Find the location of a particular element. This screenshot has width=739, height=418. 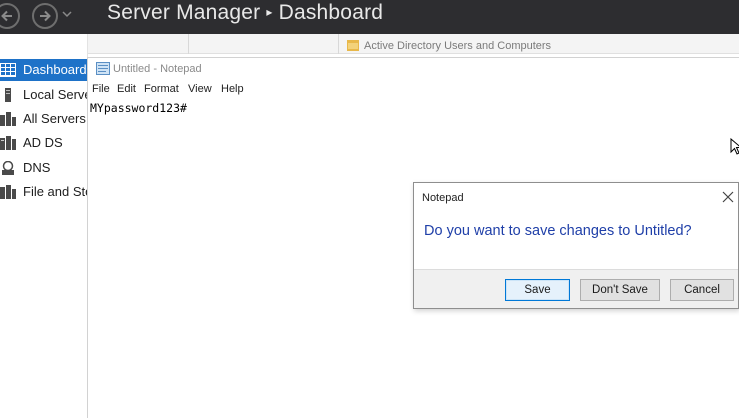

mouse-cursor-icon is located at coordinates (734, 146).